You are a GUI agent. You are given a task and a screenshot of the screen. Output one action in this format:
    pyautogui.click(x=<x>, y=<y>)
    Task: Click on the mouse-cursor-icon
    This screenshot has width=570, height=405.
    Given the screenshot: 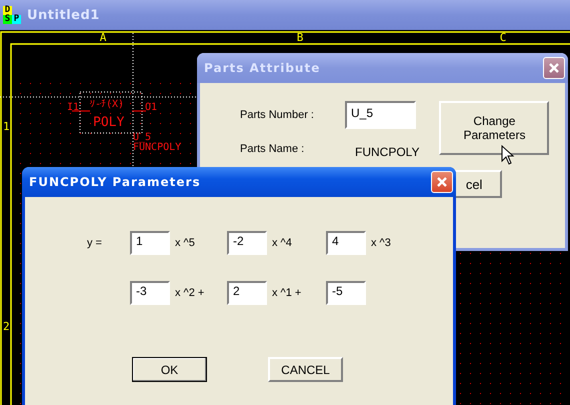 What is the action you would take?
    pyautogui.click(x=508, y=155)
    